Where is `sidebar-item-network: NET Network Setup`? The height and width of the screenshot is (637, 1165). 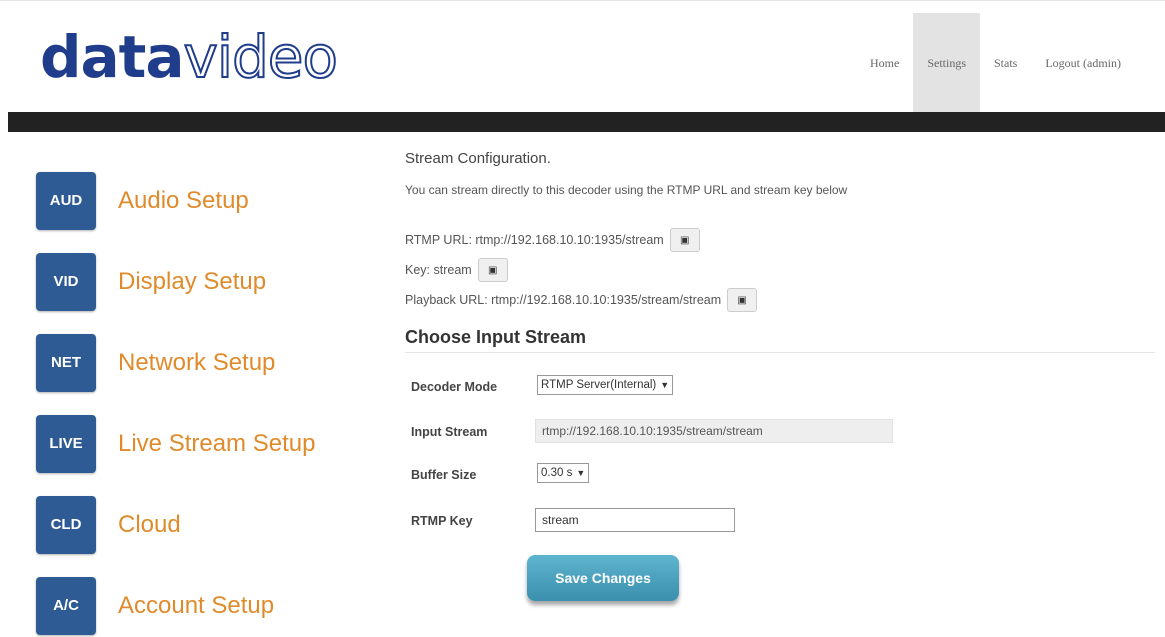 sidebar-item-network: NET Network Setup is located at coordinates (196, 362).